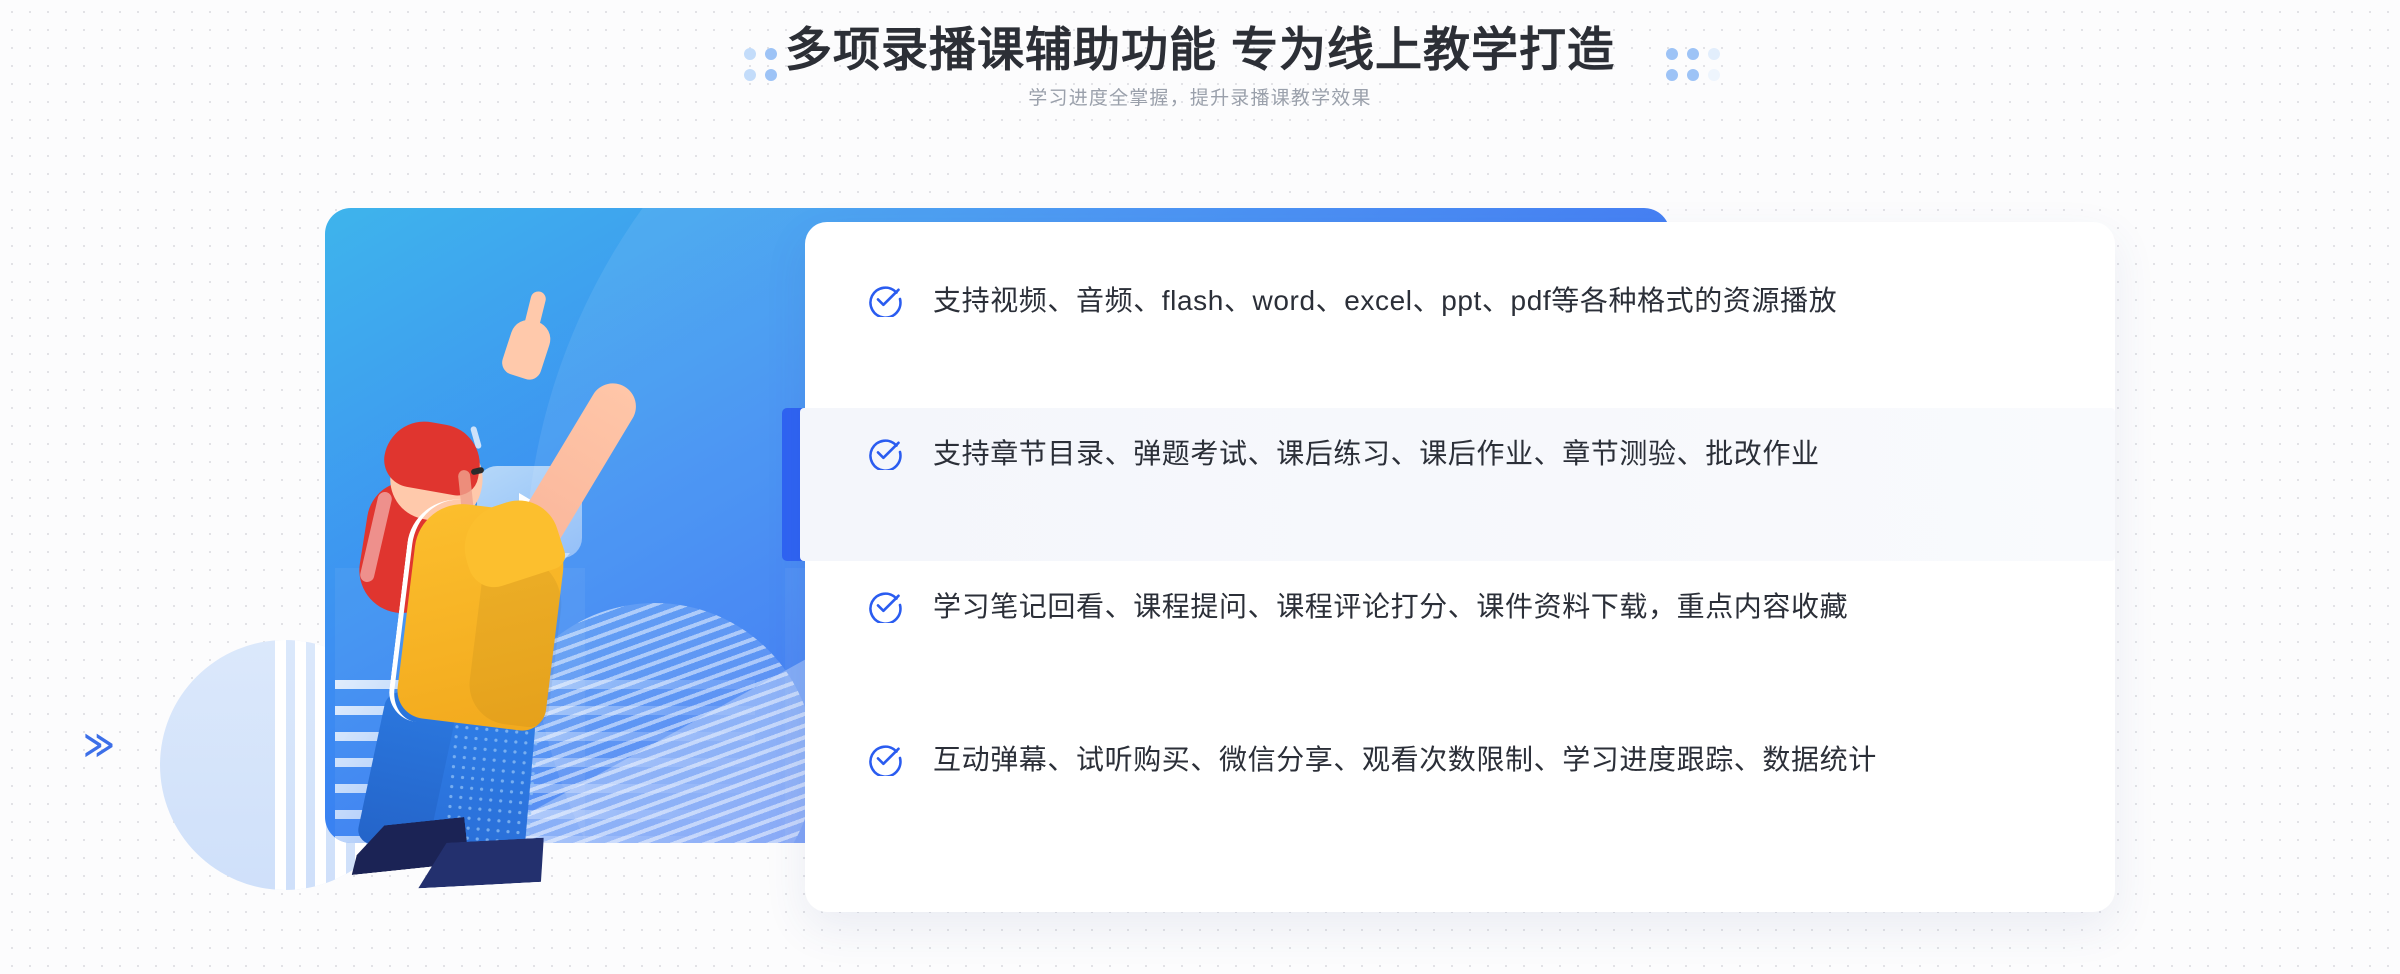 The image size is (2400, 974). I want to click on feature-text: 互动弹幕、试听购买、微信分享、观看次数限制、学习进度跟踪、数据统计, so click(1405, 759).